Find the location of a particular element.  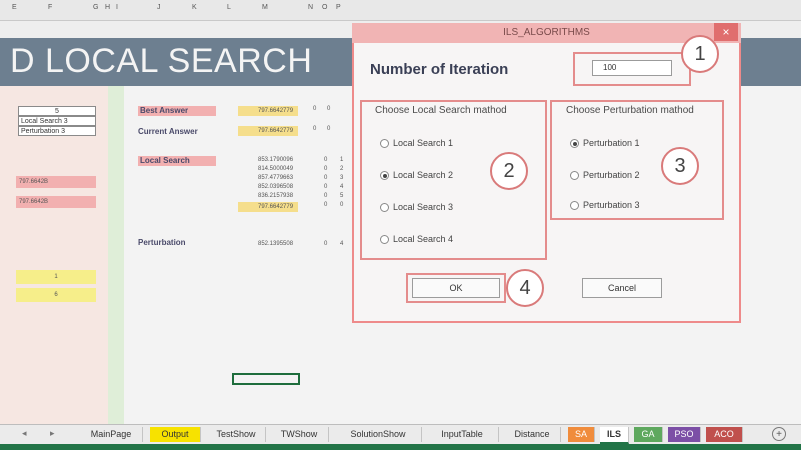

ls-value: 857.4779663 is located at coordinates (275, 178).